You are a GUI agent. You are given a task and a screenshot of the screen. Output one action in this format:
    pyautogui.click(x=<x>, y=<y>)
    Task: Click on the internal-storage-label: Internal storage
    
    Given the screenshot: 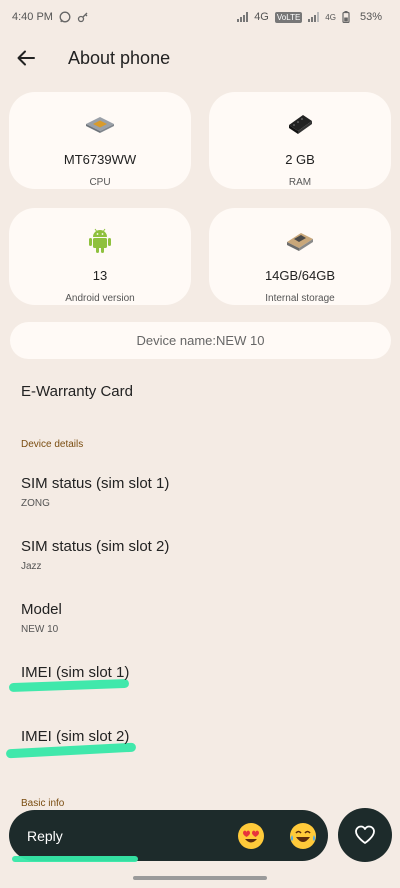 What is the action you would take?
    pyautogui.click(x=300, y=298)
    